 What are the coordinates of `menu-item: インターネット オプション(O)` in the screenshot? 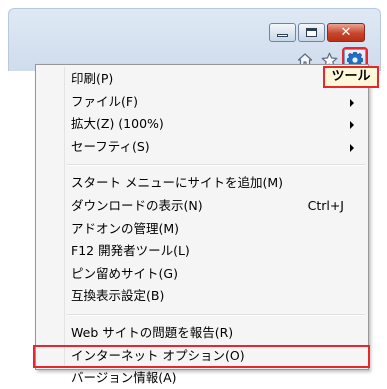 It's located at (201, 356).